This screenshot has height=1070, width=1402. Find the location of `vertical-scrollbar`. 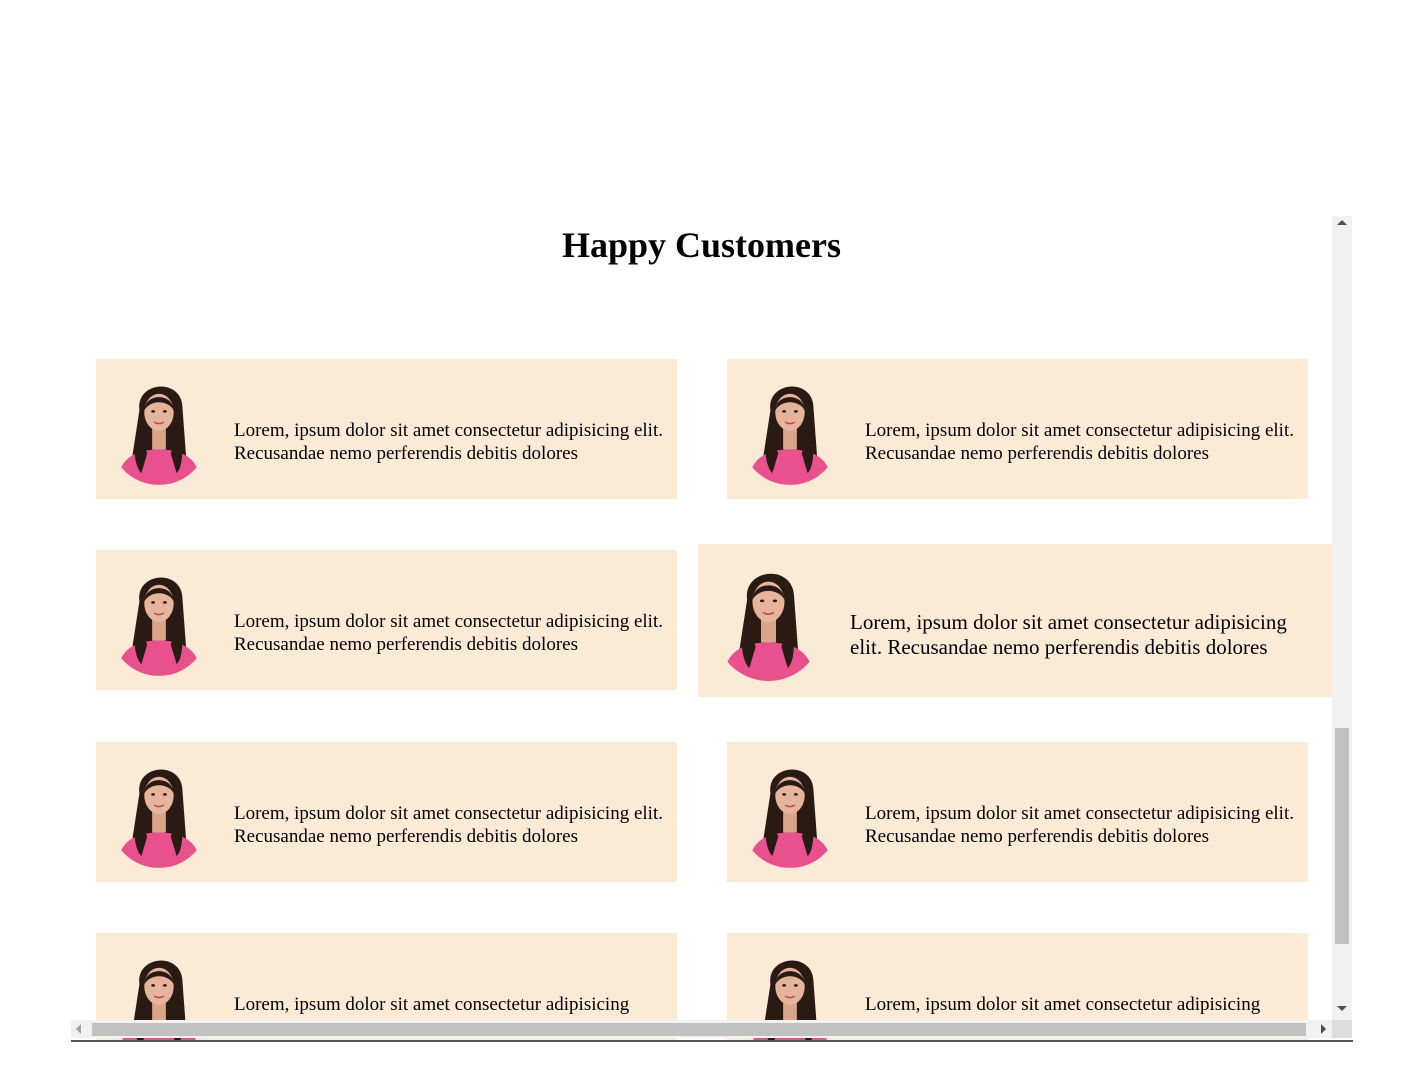

vertical-scrollbar is located at coordinates (1342, 618).